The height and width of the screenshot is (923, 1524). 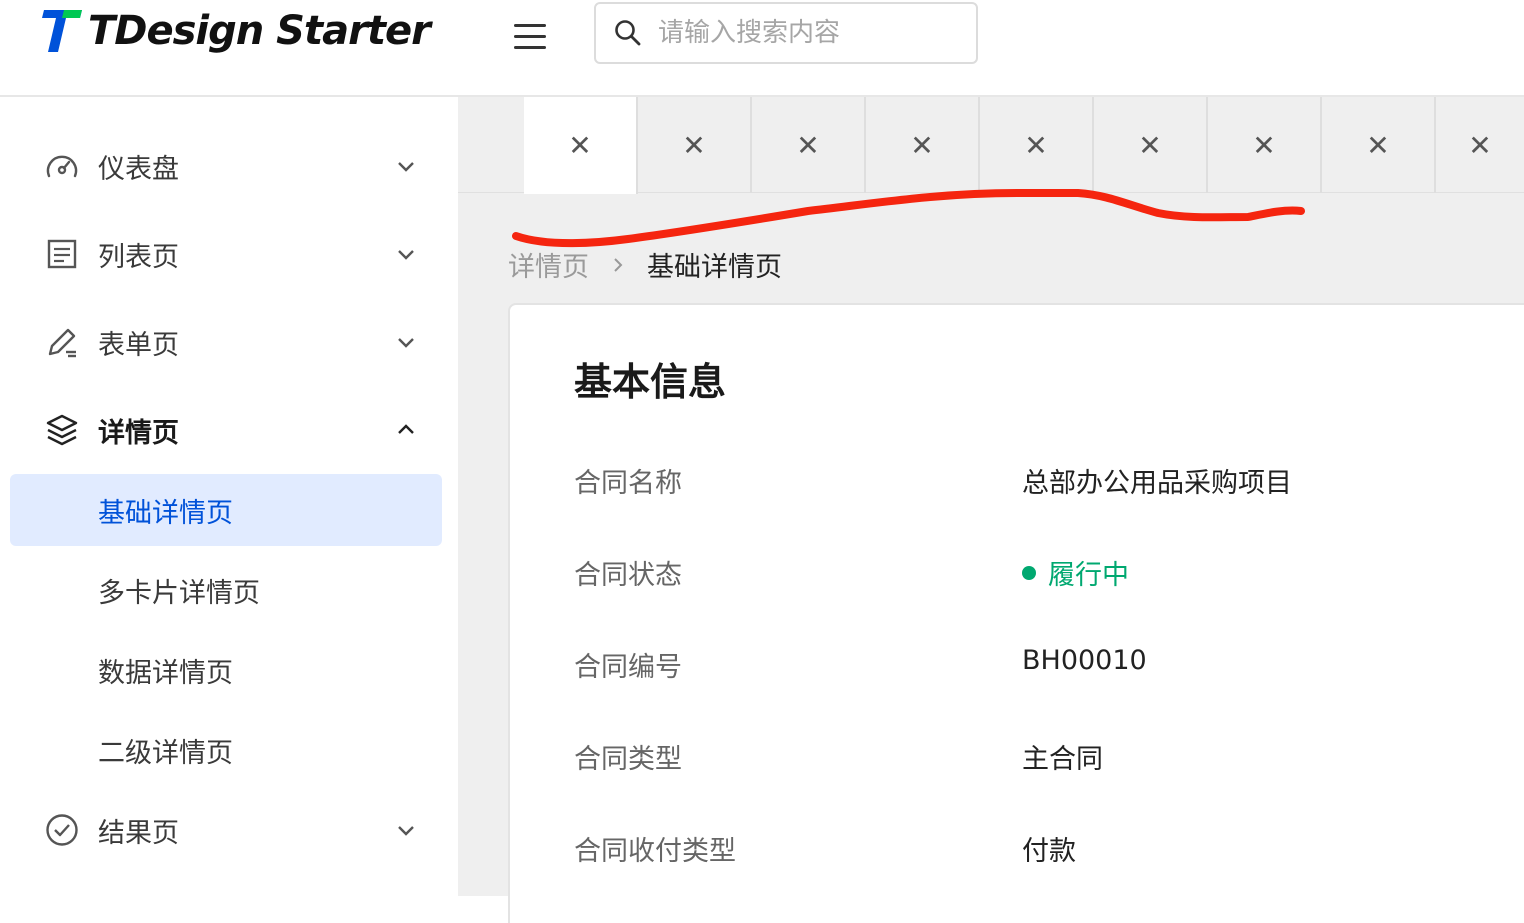 I want to click on layers-icon, so click(x=62, y=430).